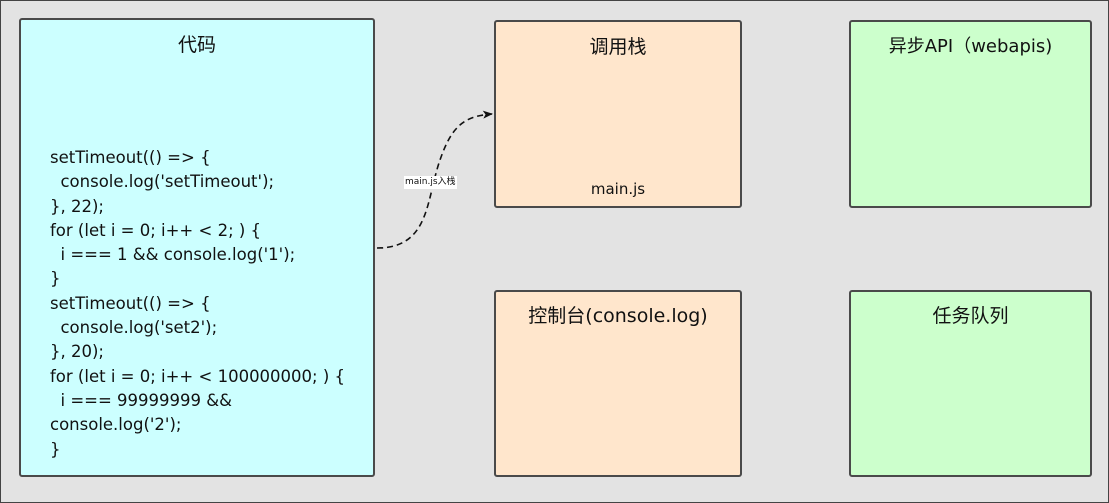 This screenshot has width=1109, height=503. I want to click on console-panel-title: 控制台(console.log), so click(618, 316).